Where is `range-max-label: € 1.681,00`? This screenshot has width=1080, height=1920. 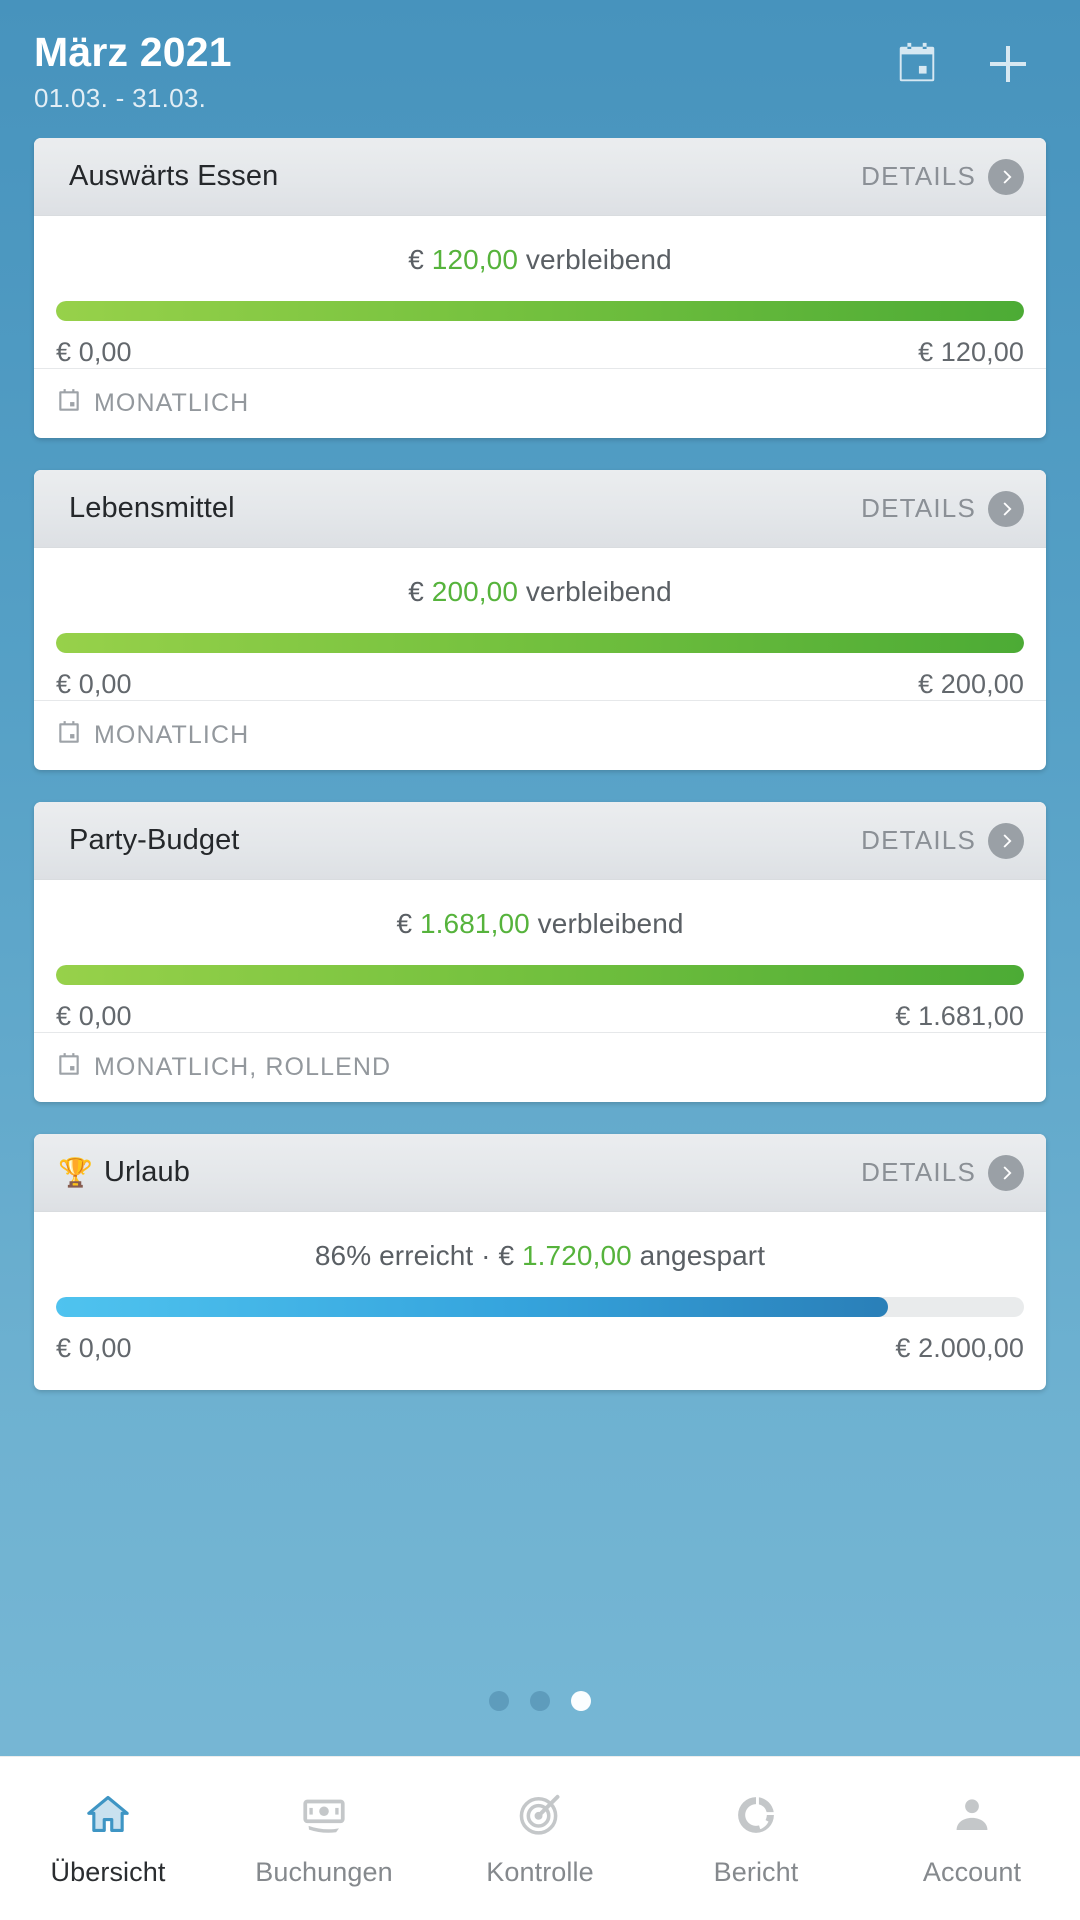 range-max-label: € 1.681,00 is located at coordinates (959, 1016).